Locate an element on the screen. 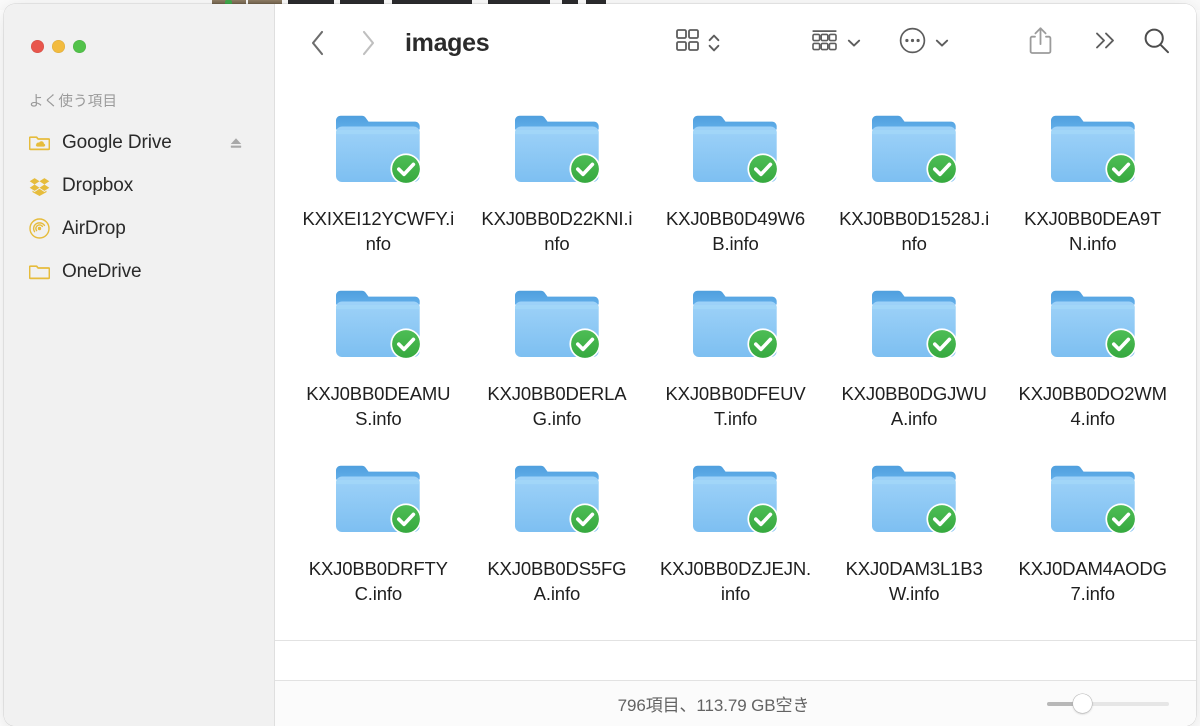  file-item: KXJ0BB0DEAMUS.info is located at coordinates (378, 368).